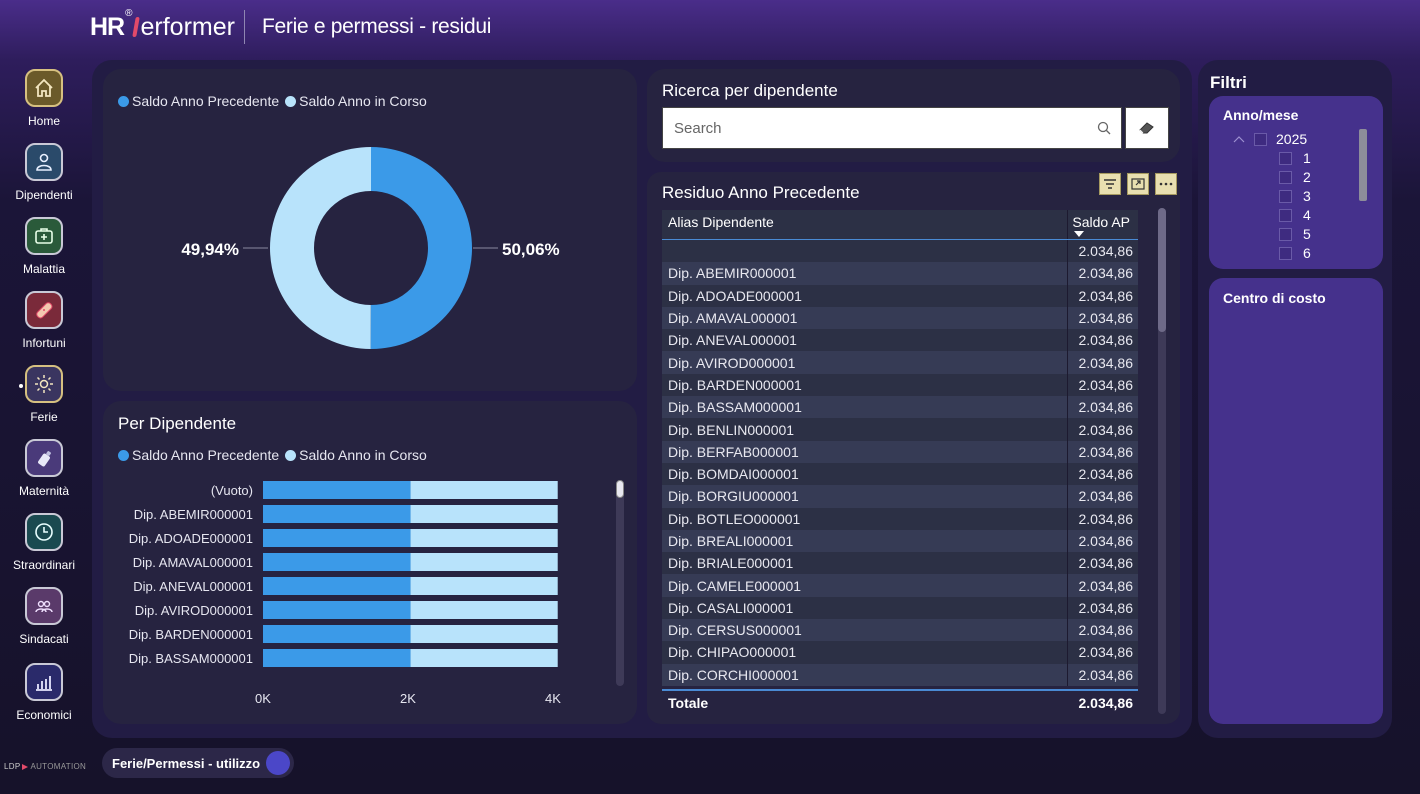 This screenshot has height=794, width=1420. I want to click on nav-item-maternita: Maternità, so click(44, 468).